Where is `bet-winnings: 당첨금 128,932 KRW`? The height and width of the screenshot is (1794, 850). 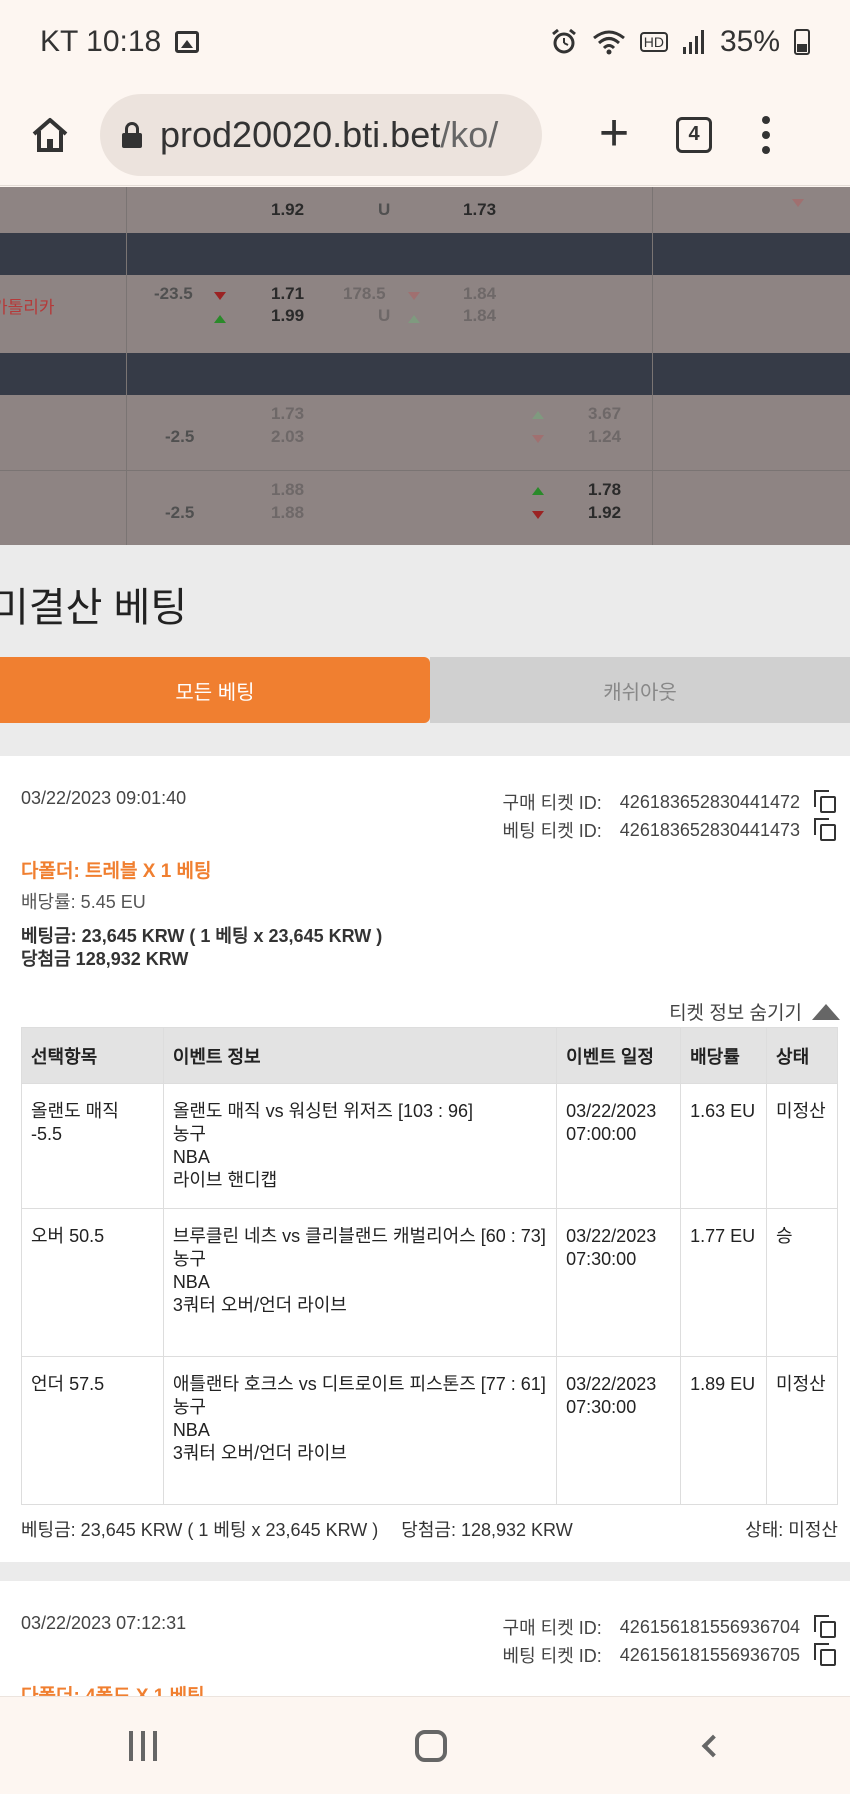 bet-winnings: 당첨금 128,932 KRW is located at coordinates (105, 959).